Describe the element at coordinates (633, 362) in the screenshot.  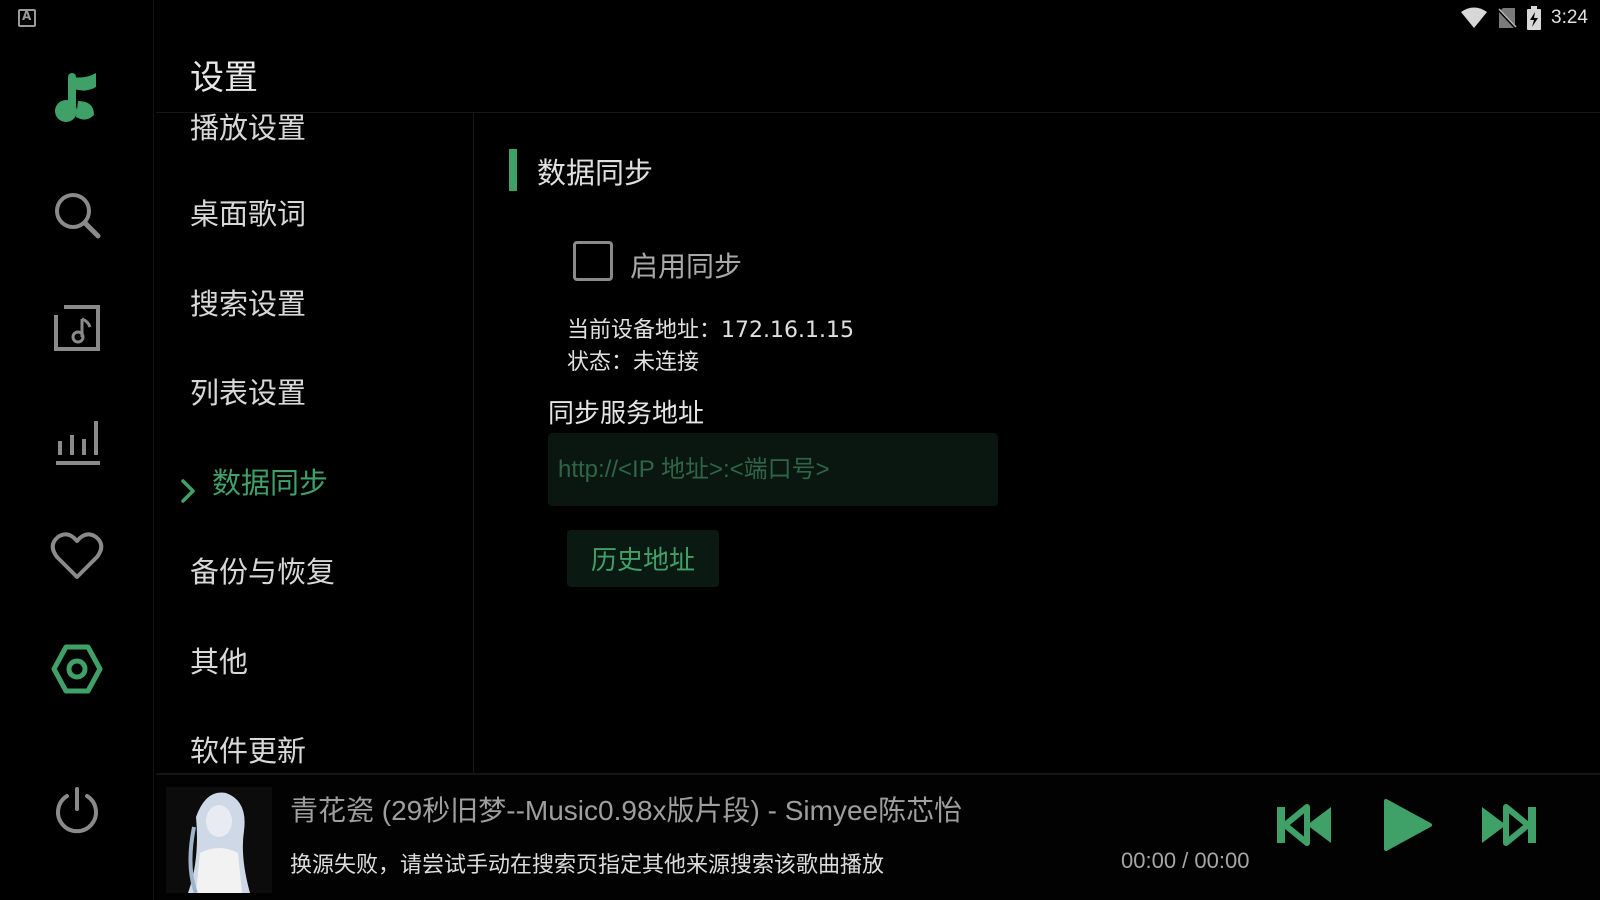
I see `connection-status: 状态：未连接` at that location.